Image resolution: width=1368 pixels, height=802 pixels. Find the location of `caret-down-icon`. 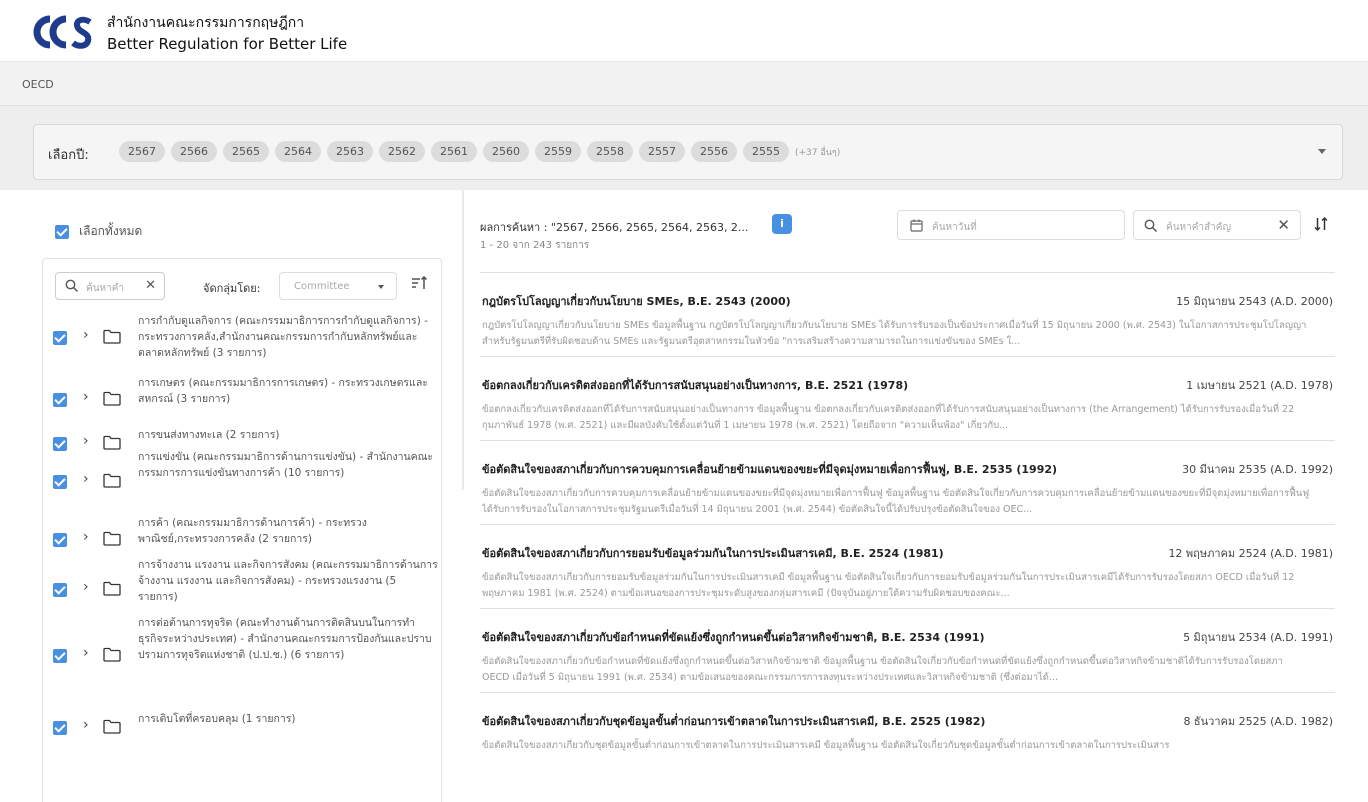

caret-down-icon is located at coordinates (381, 287).